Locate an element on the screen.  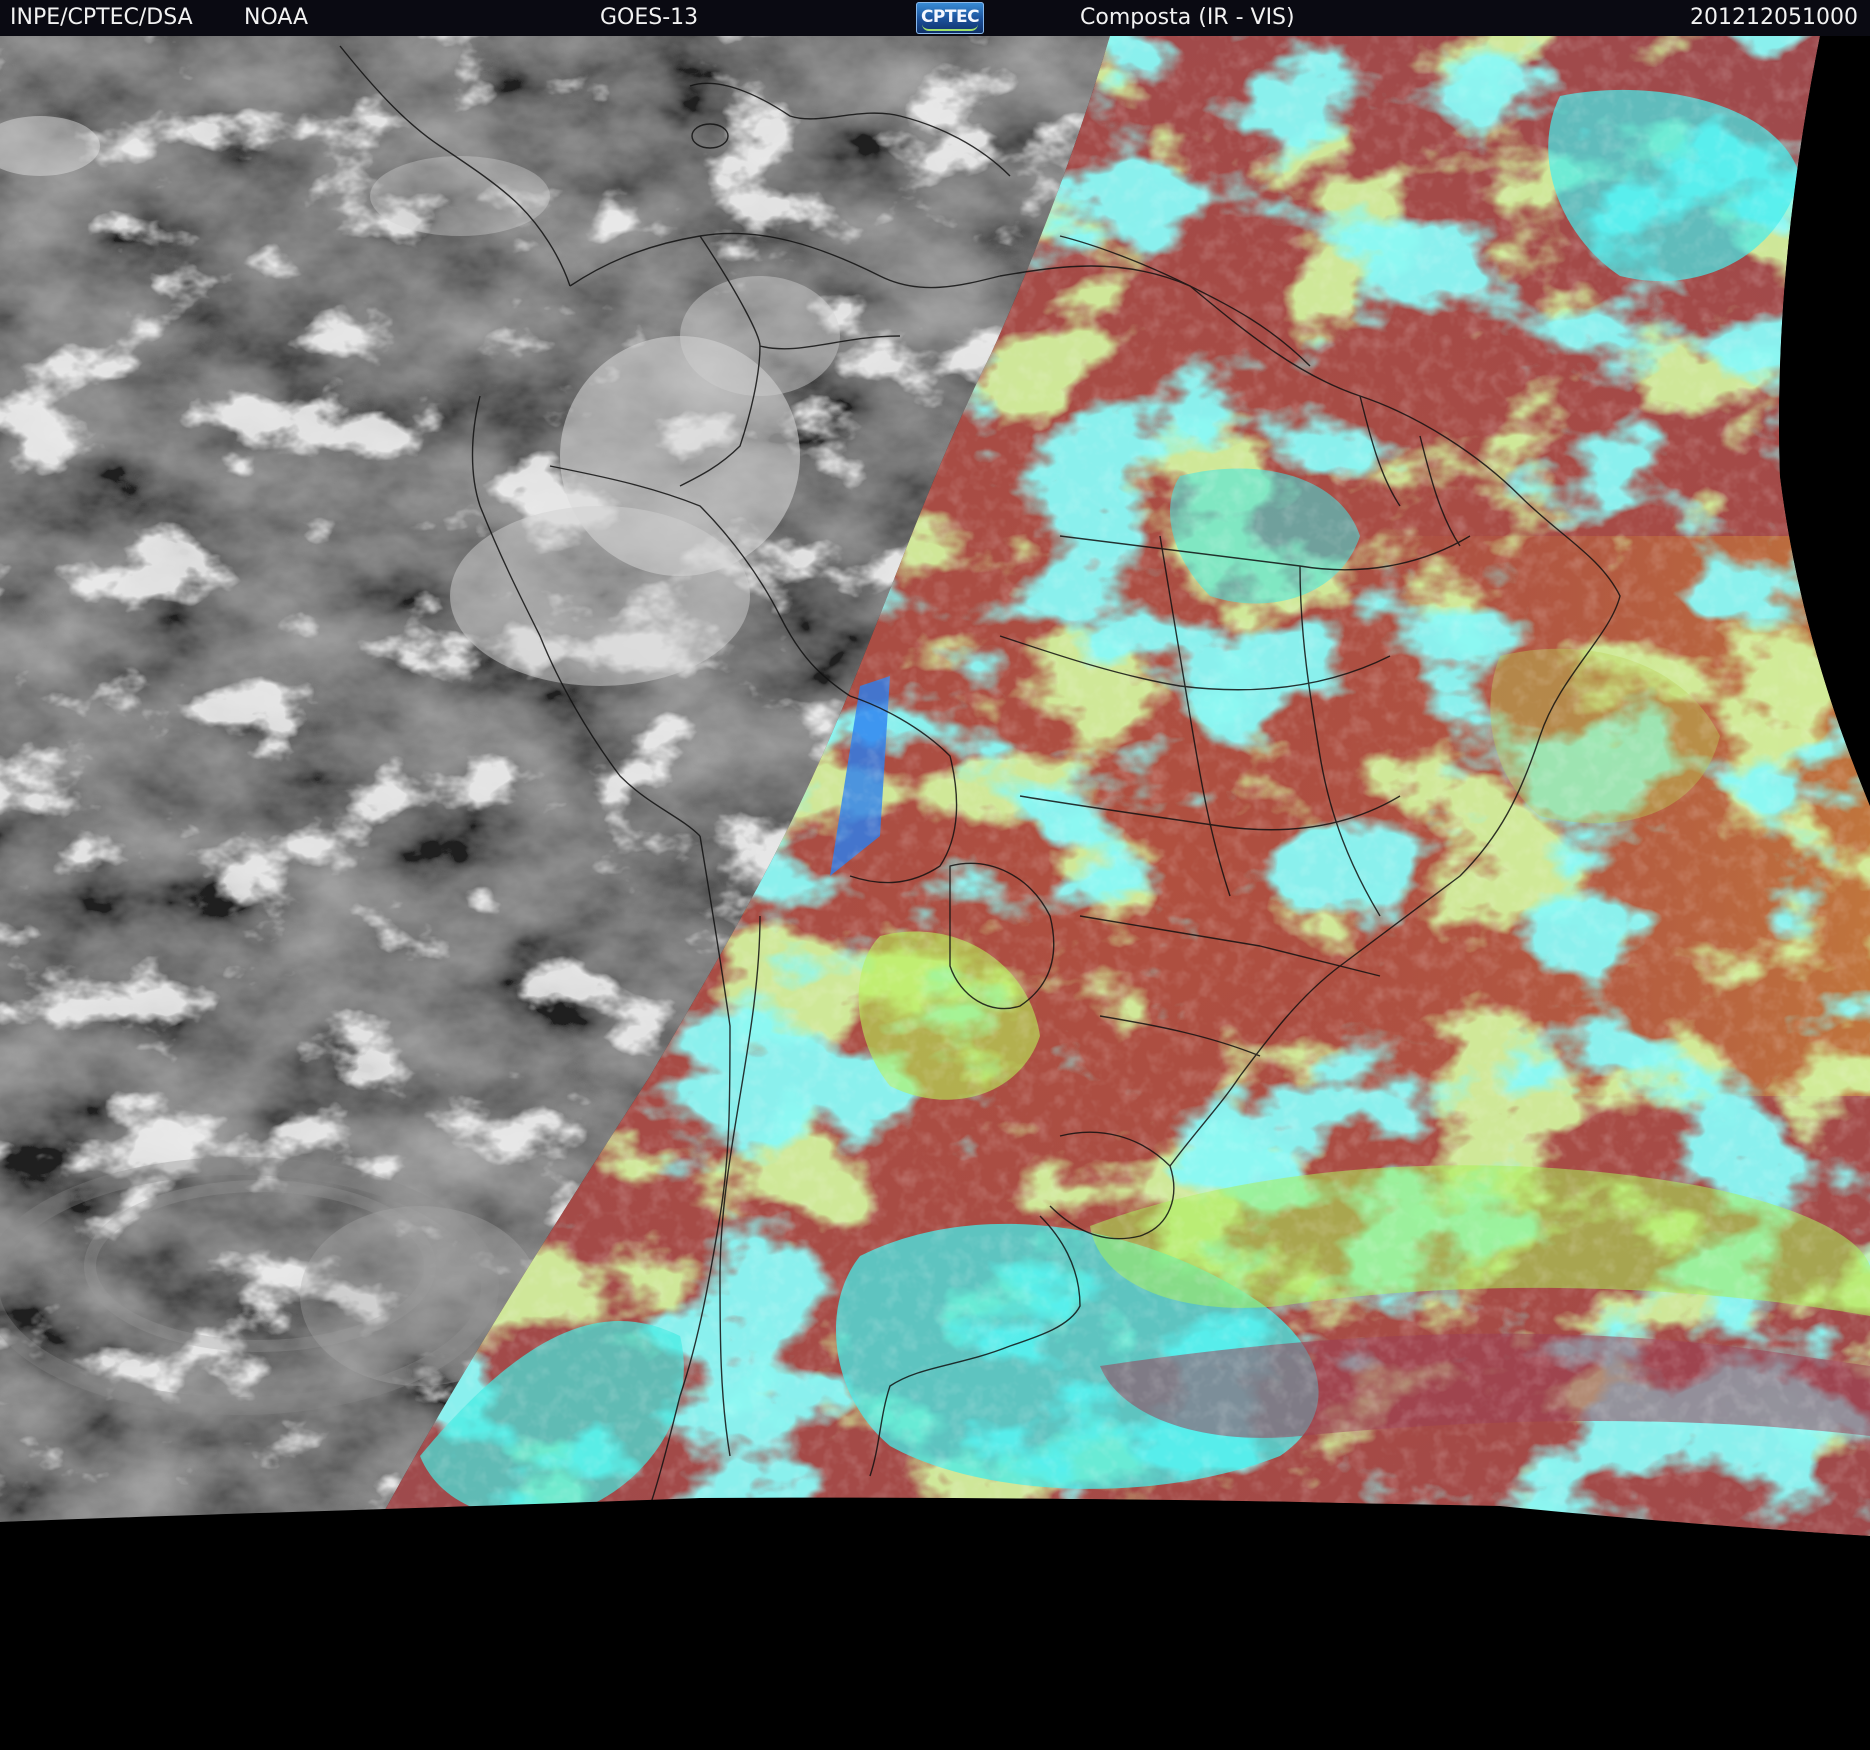
satellite-label: GOES-13 is located at coordinates (649, 17).